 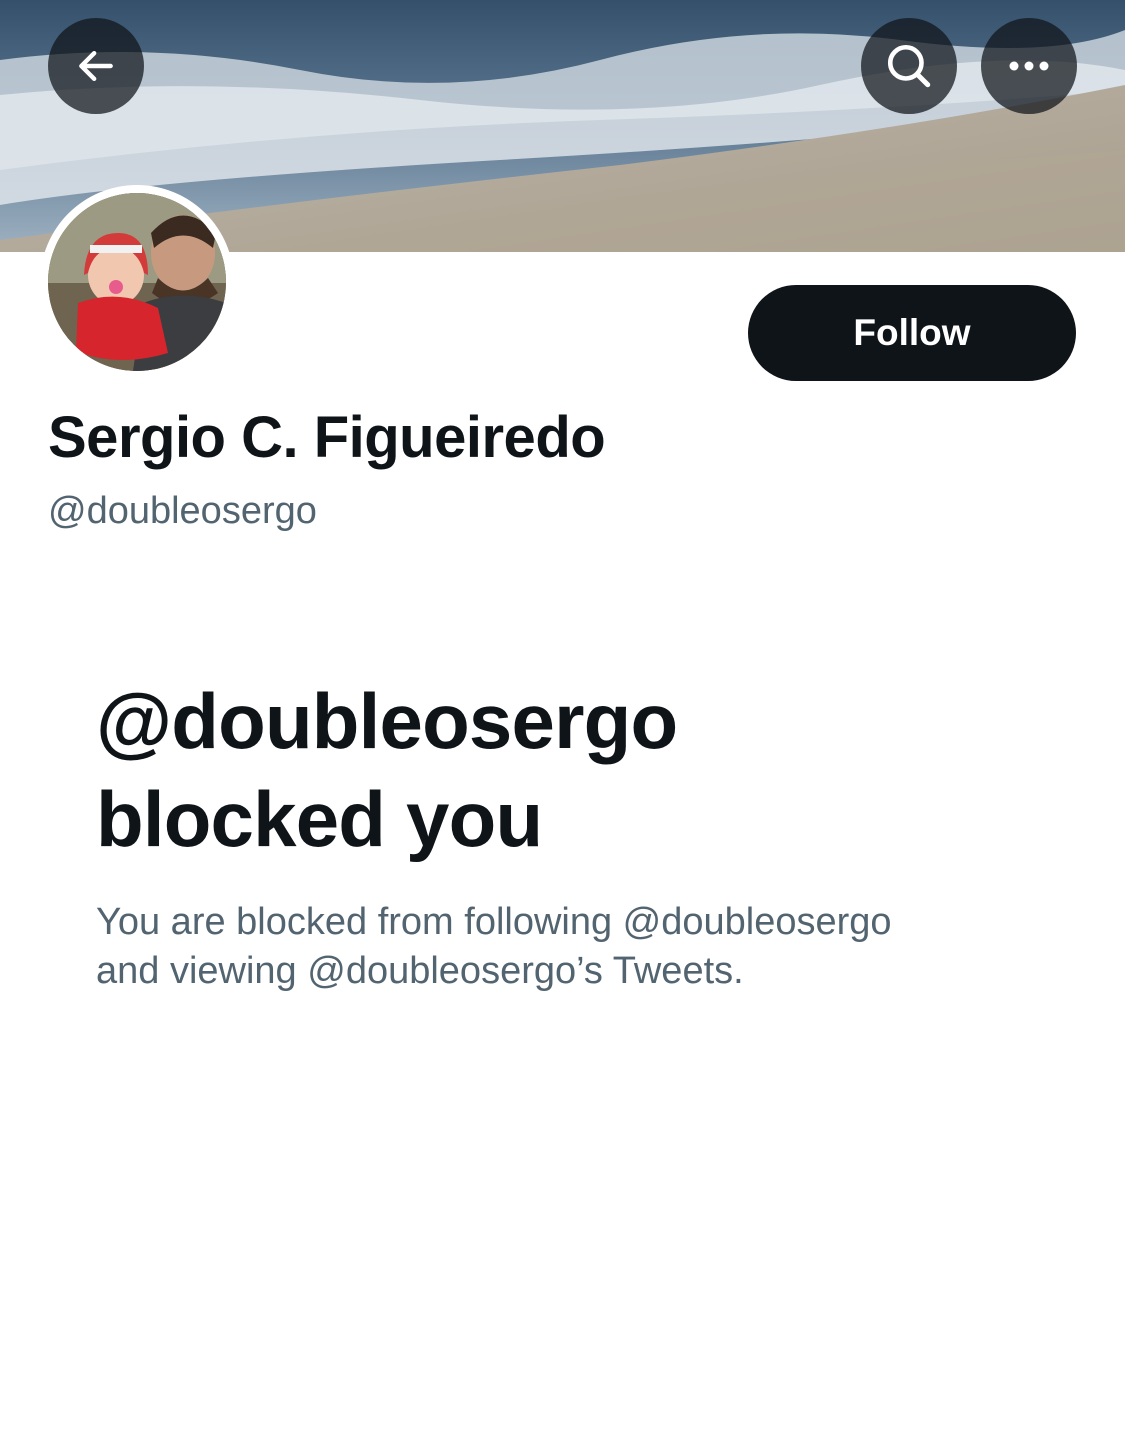 I want to click on blocked-title: @doubleosergo blocked you, so click(x=576, y=770).